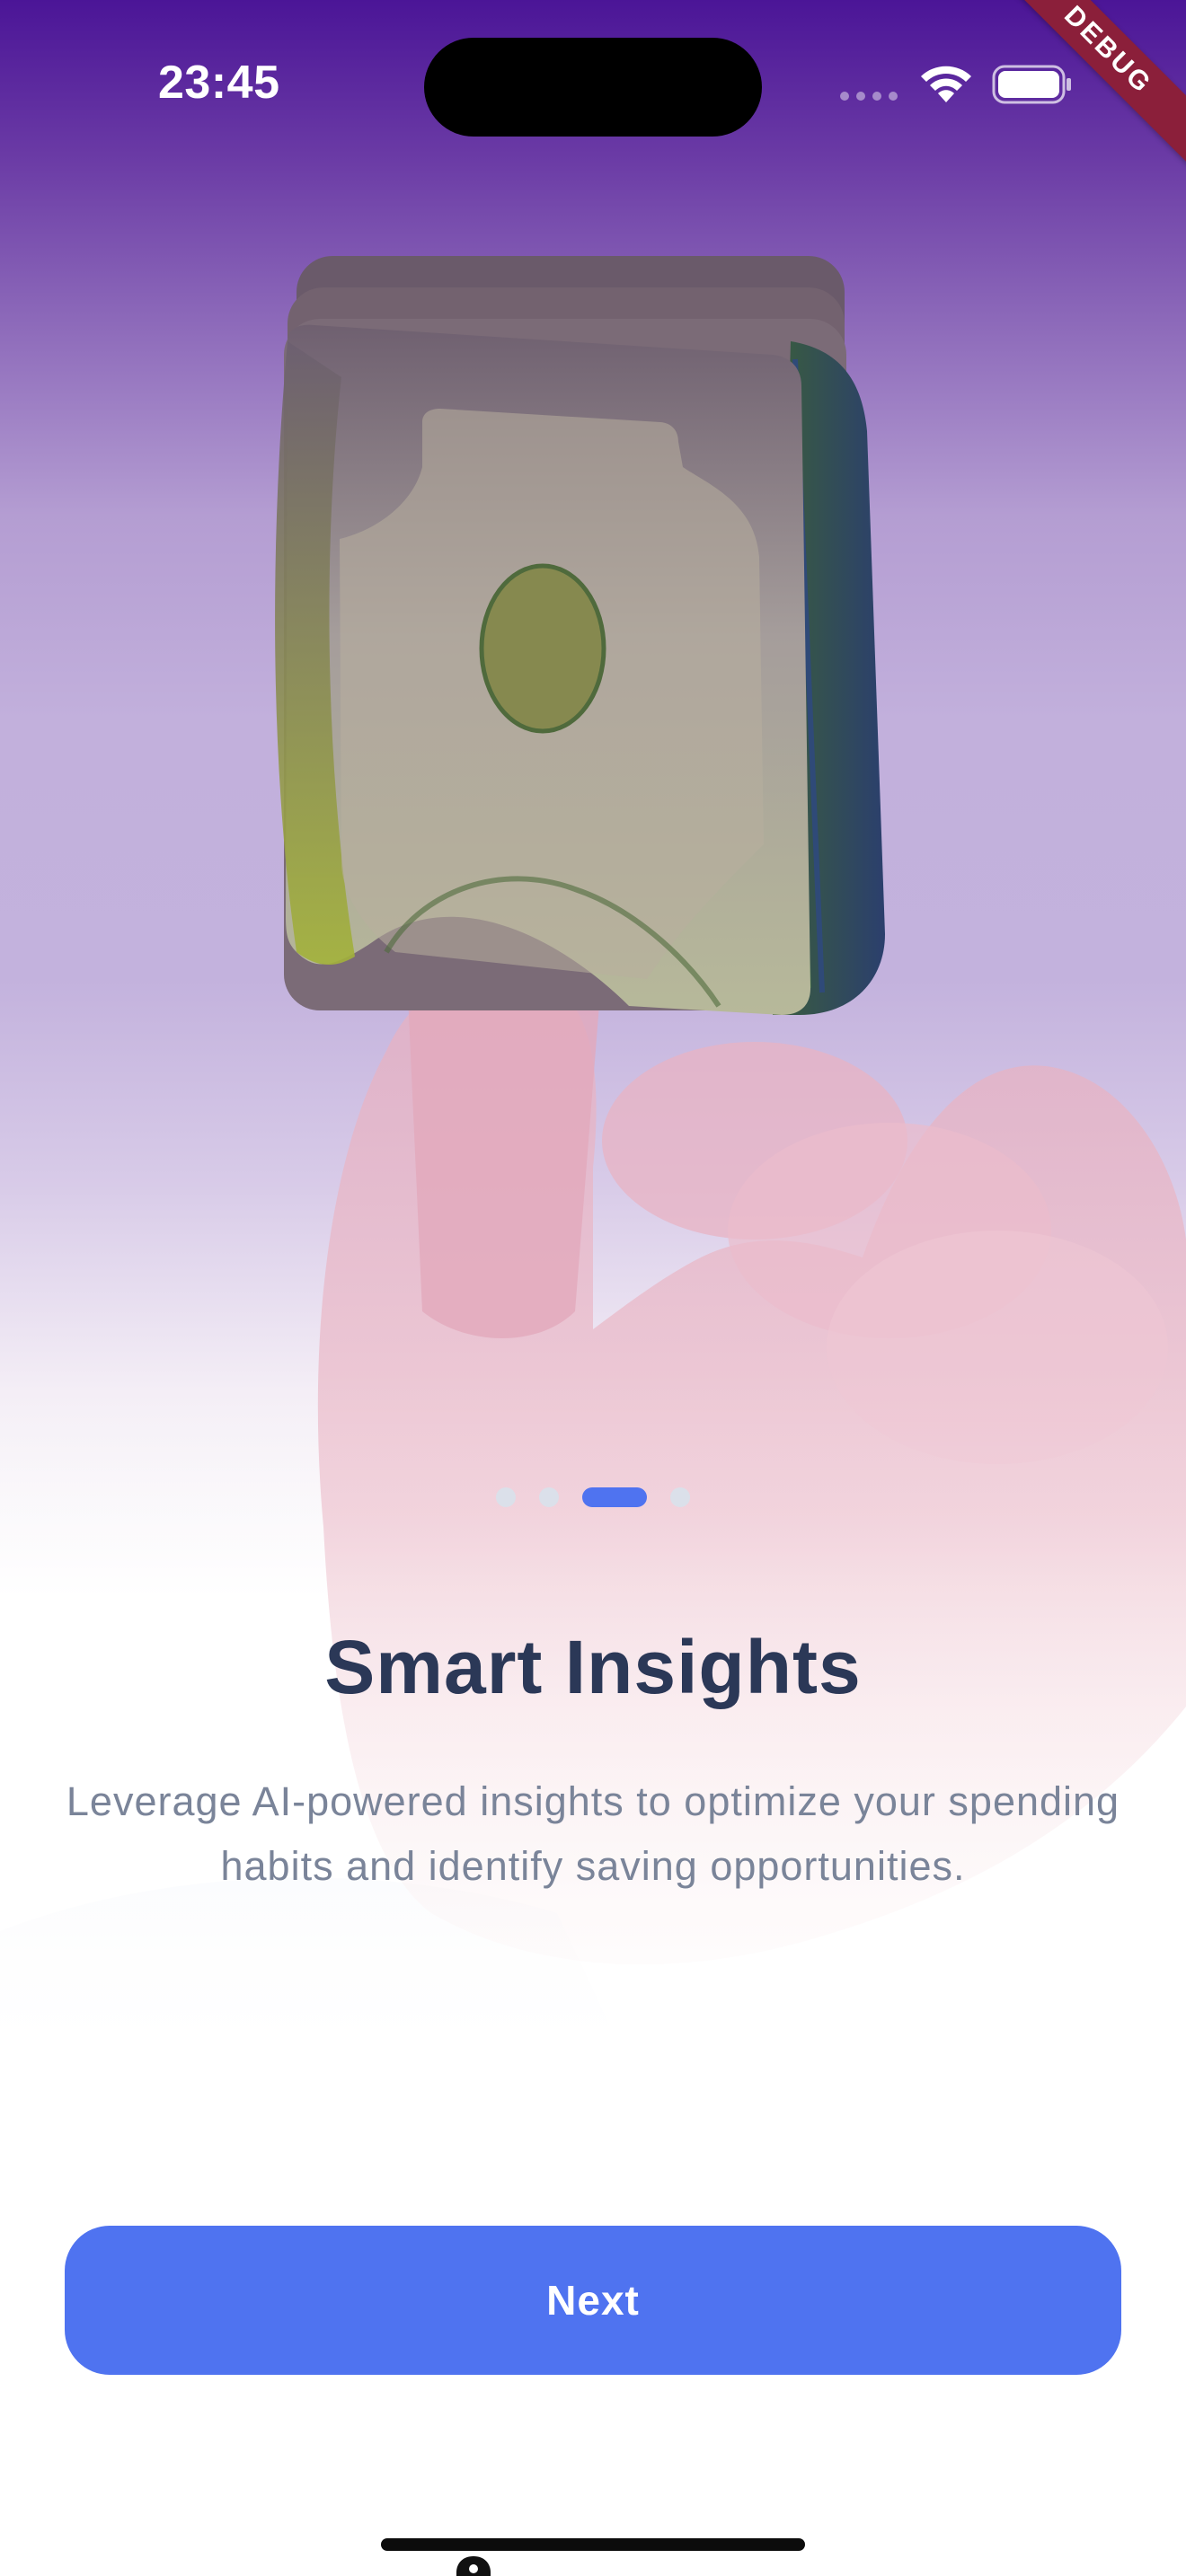 This screenshot has height=2576, width=1186. What do you see at coordinates (219, 83) in the screenshot?
I see `status-time: 23:45` at bounding box center [219, 83].